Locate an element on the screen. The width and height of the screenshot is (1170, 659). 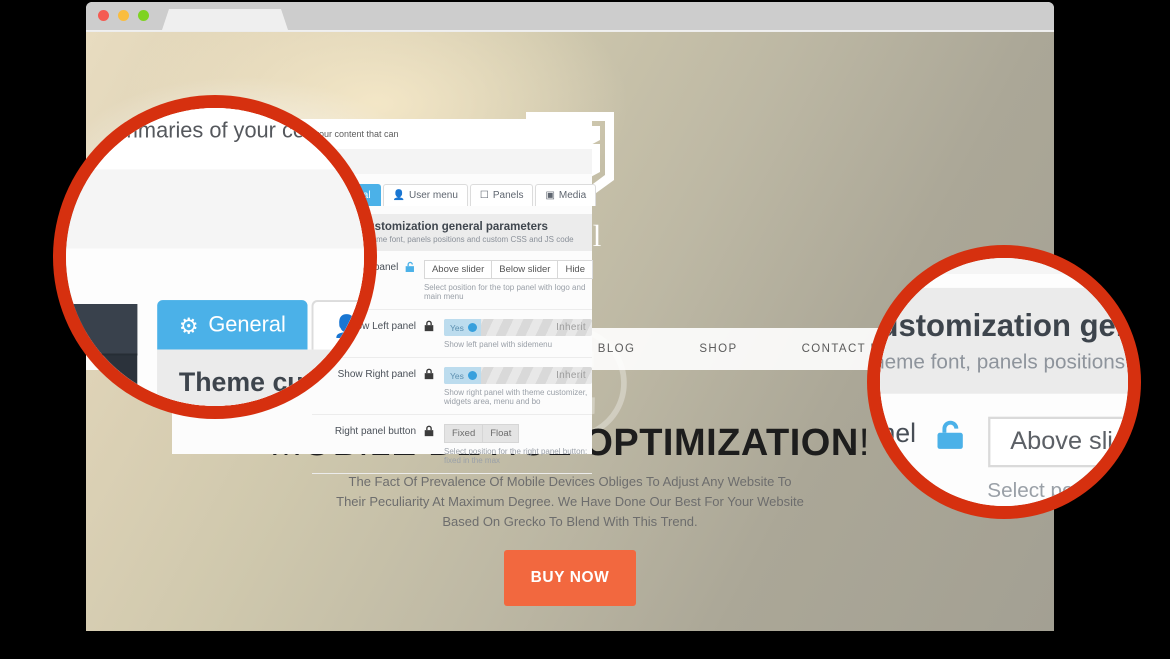
tab-general: ⚙ General is located at coordinates (232, 325).